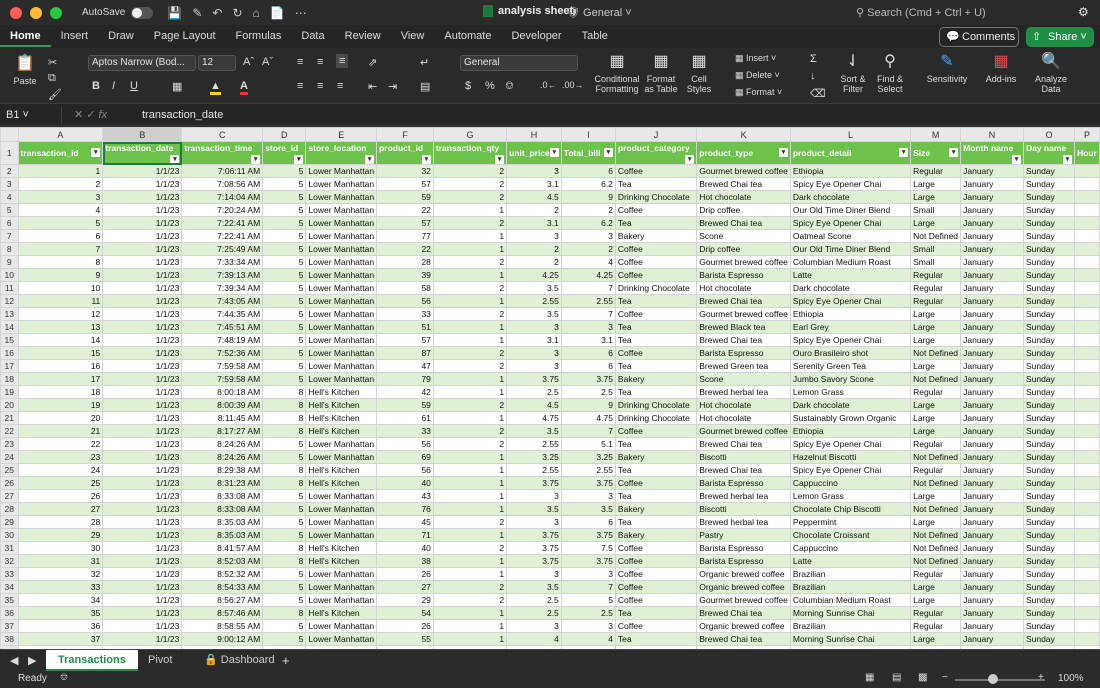  I want to click on table-cell: 8:58:55 AM, so click(222, 626).